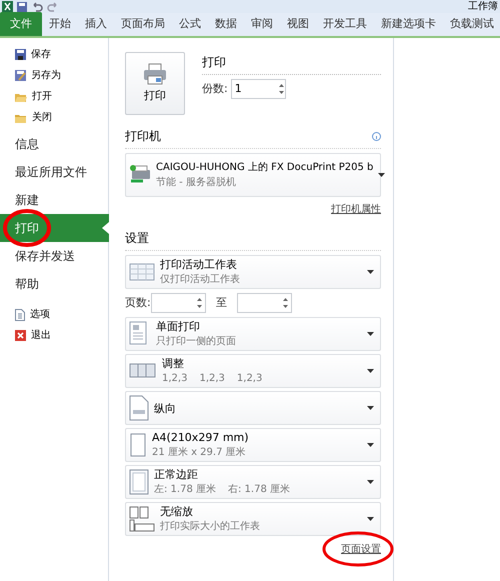  I want to click on option-description: 打印实际大小的工作表, so click(210, 527).